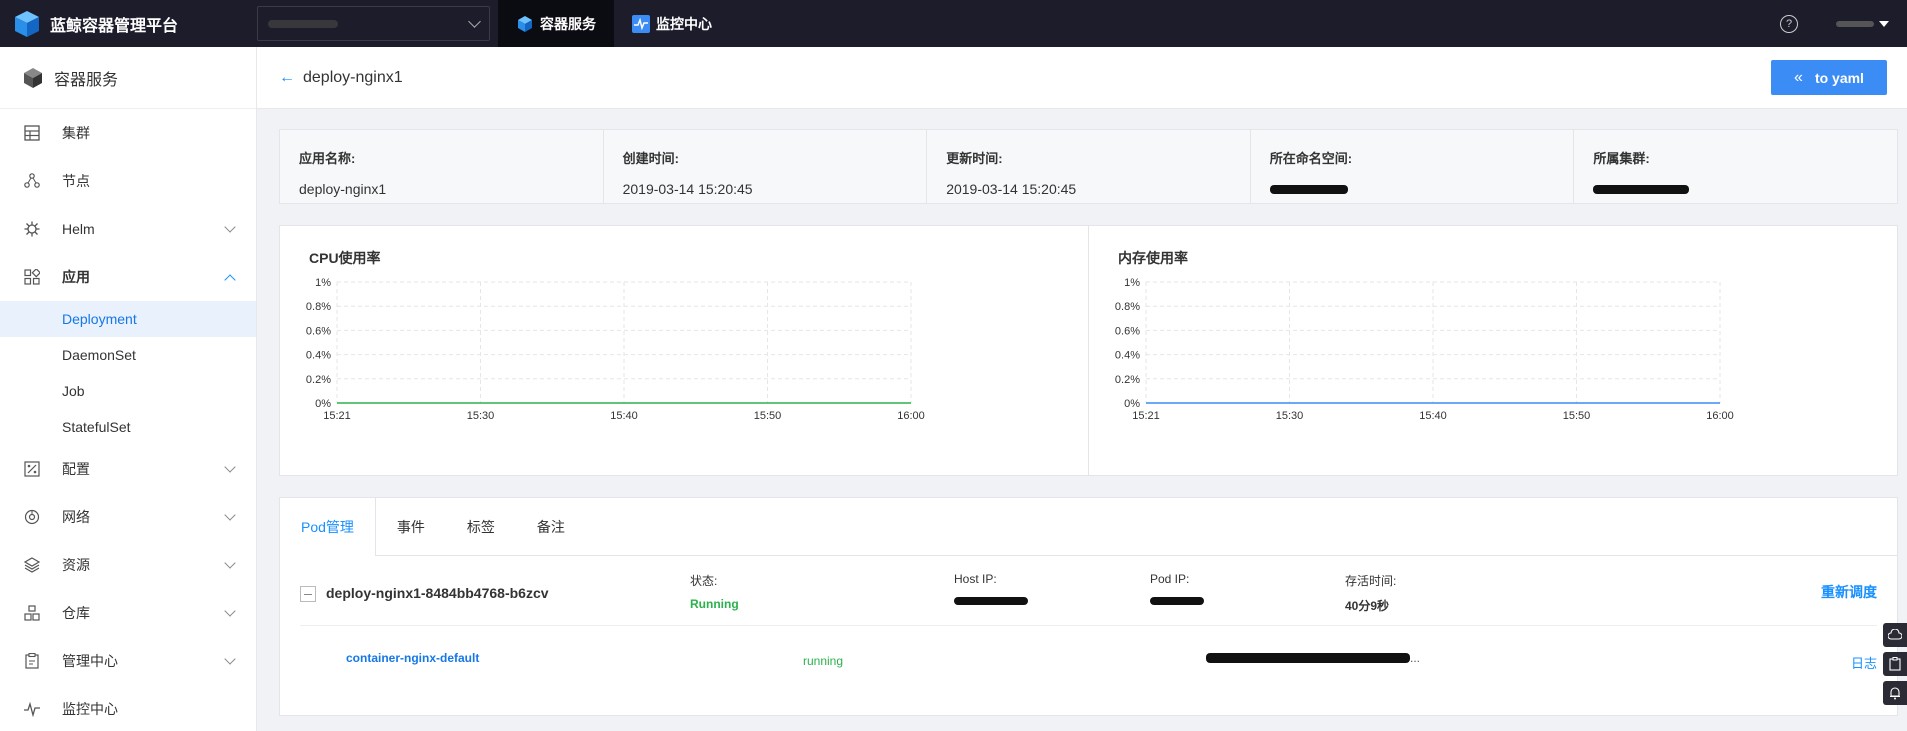  I want to click on topnav-monitor: 监控中心, so click(672, 23).